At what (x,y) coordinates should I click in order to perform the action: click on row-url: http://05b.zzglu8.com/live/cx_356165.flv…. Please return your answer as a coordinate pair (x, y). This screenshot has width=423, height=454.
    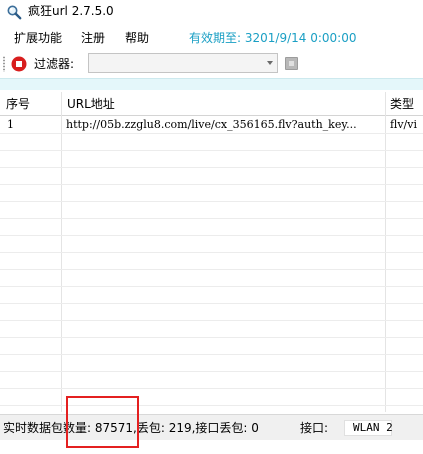
    Looking at the image, I should click on (211, 124).